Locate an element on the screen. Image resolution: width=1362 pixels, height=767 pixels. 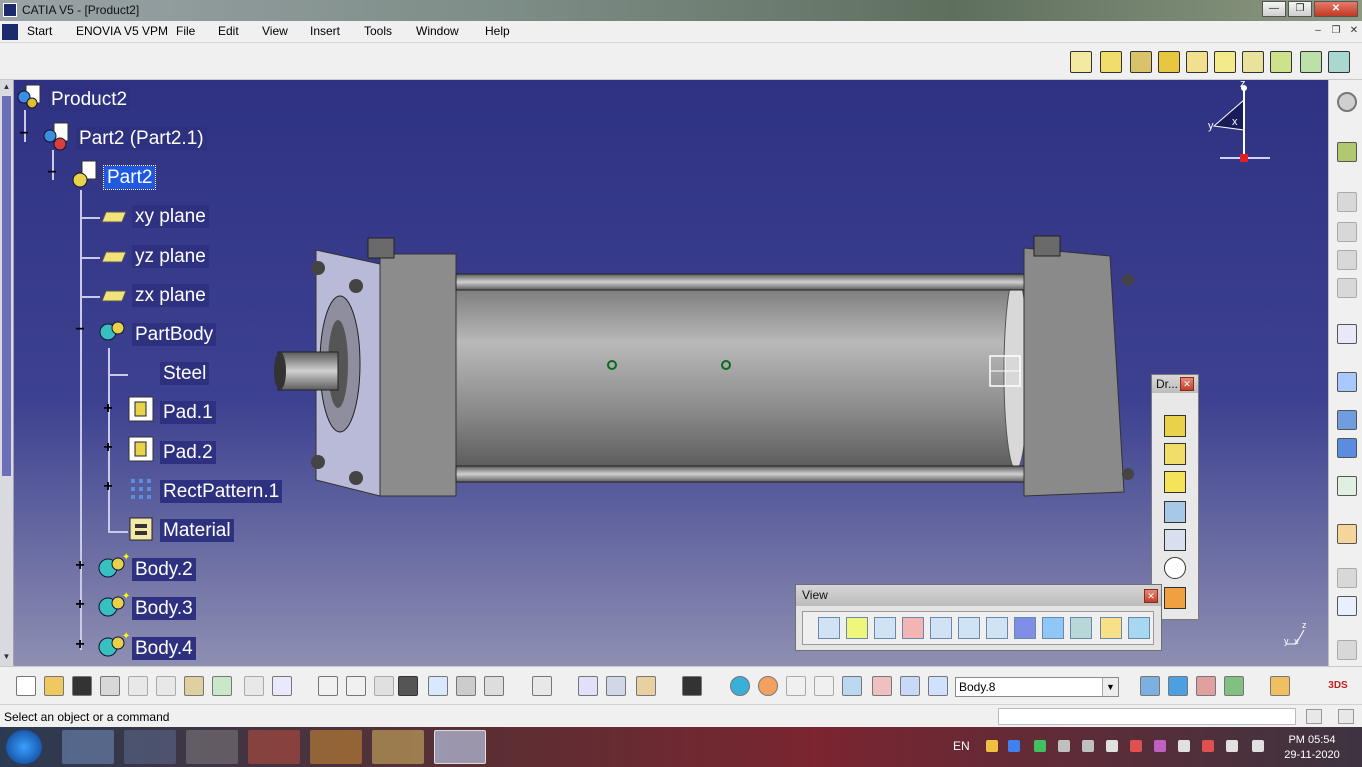
apply-color-icon is located at coordinates (1280, 686).